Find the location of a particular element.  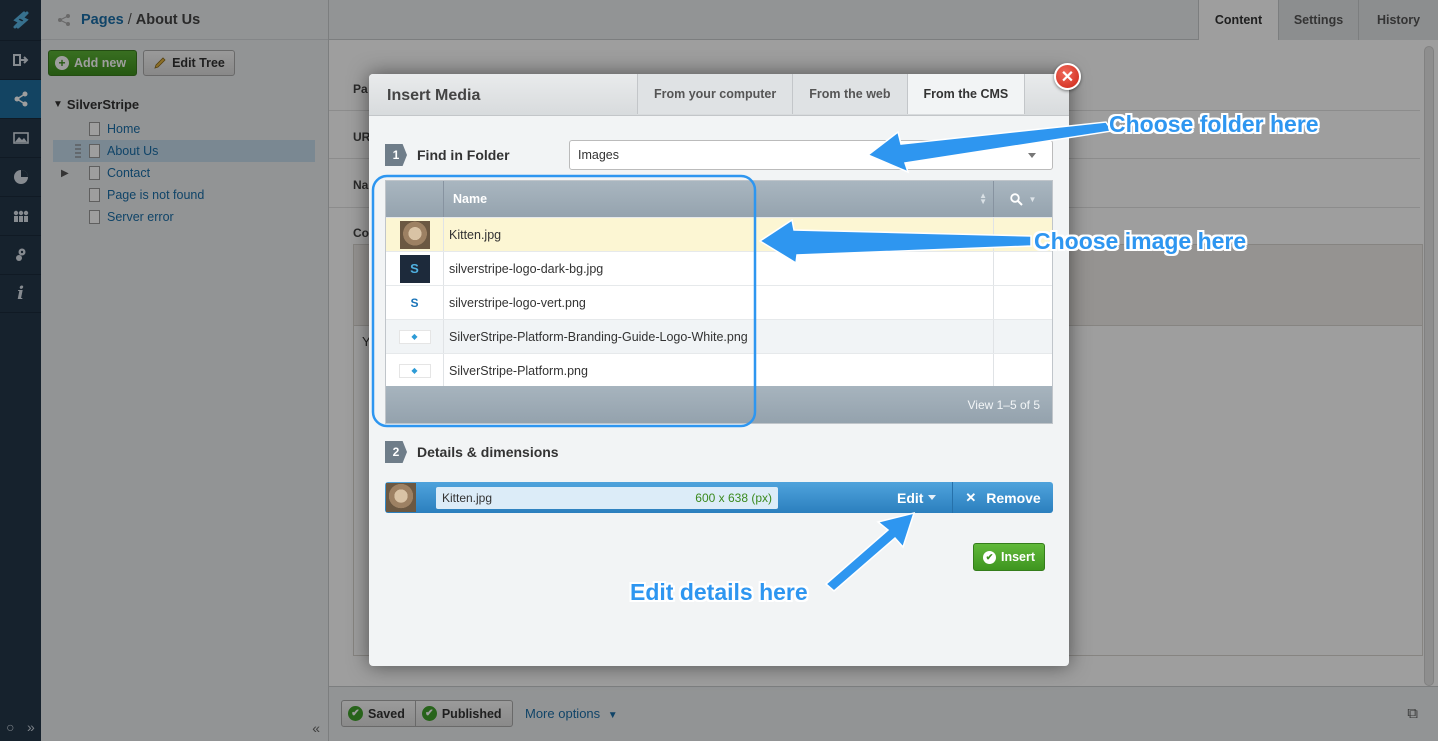

thumb-column-header is located at coordinates (415, 199).